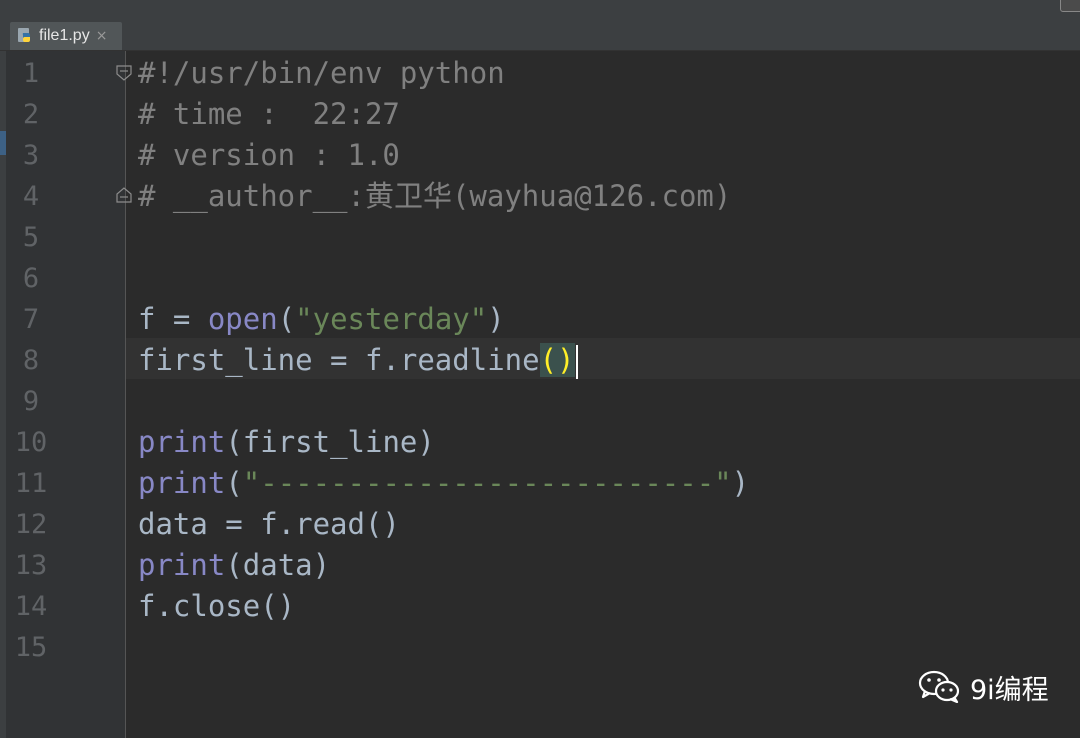 This screenshot has height=738, width=1080. I want to click on tab-file1-py: file1.py ×, so click(66, 36).